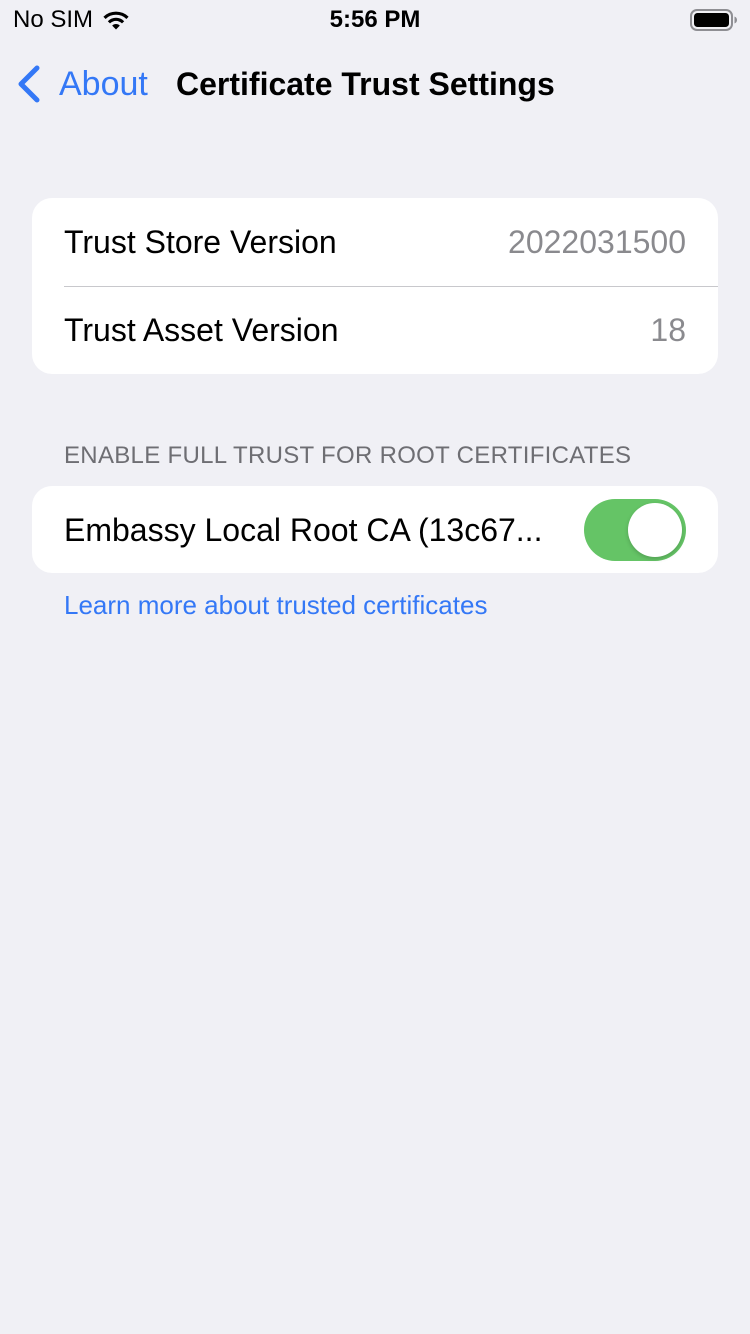  I want to click on navigation-bar: About Certificate Trust Settings, so click(375, 84).